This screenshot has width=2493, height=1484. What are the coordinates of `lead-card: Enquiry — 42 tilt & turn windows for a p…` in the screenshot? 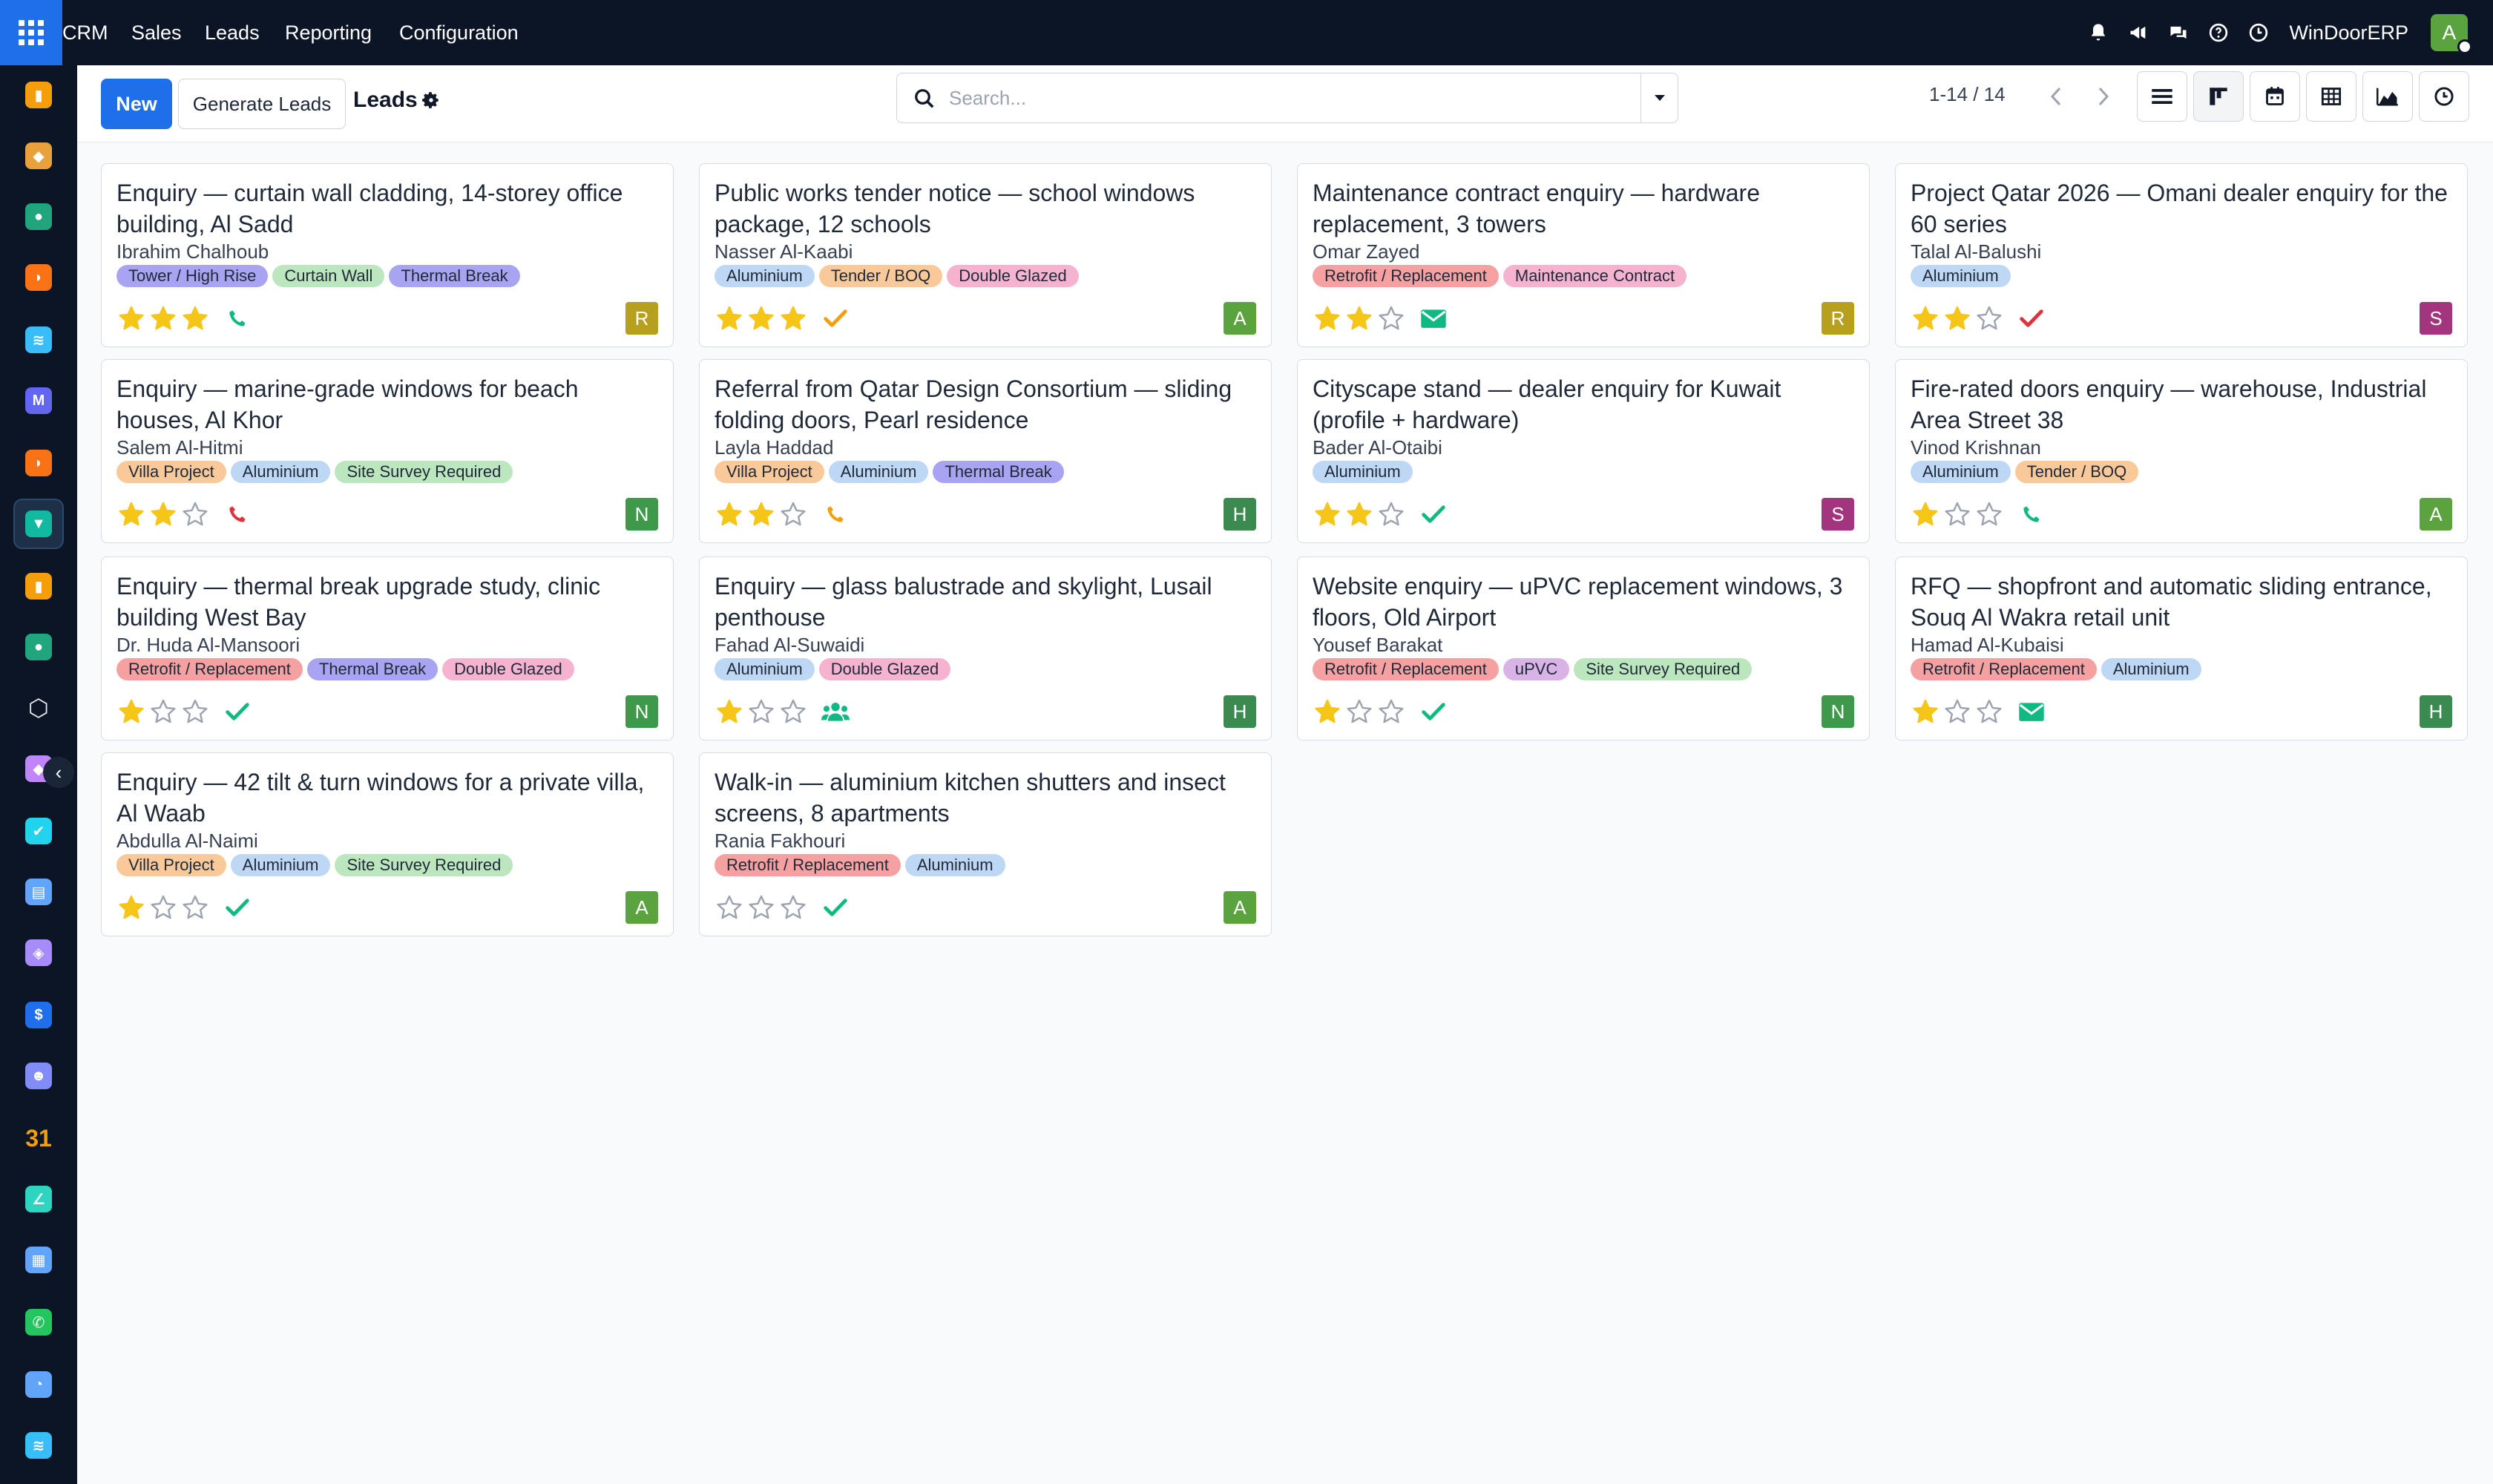 It's located at (387, 844).